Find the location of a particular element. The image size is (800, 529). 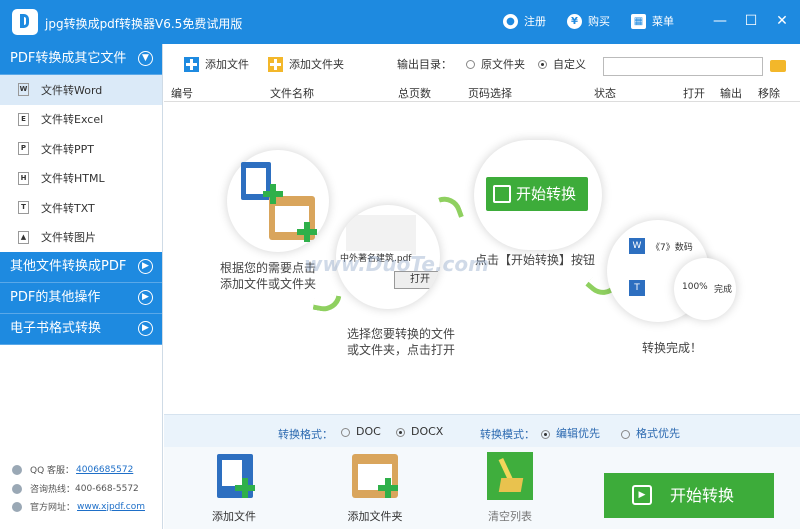

html-file-icon: H is located at coordinates (23, 178).